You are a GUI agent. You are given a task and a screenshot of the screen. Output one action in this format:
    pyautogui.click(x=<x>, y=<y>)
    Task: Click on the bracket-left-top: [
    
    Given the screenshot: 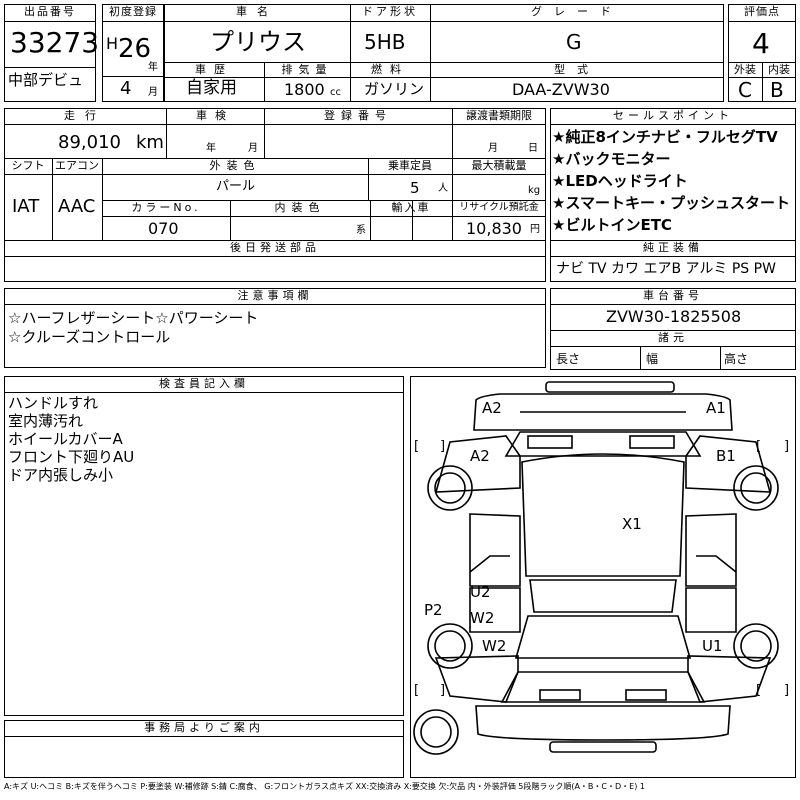 What is the action you would take?
    pyautogui.click(x=417, y=446)
    